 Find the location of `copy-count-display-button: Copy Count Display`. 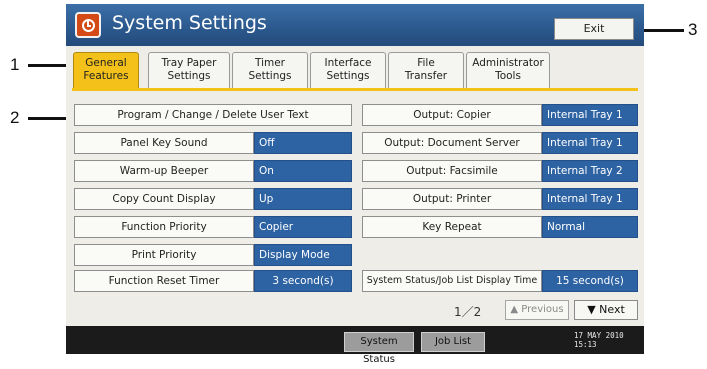

copy-count-display-button: Copy Count Display is located at coordinates (164, 199).